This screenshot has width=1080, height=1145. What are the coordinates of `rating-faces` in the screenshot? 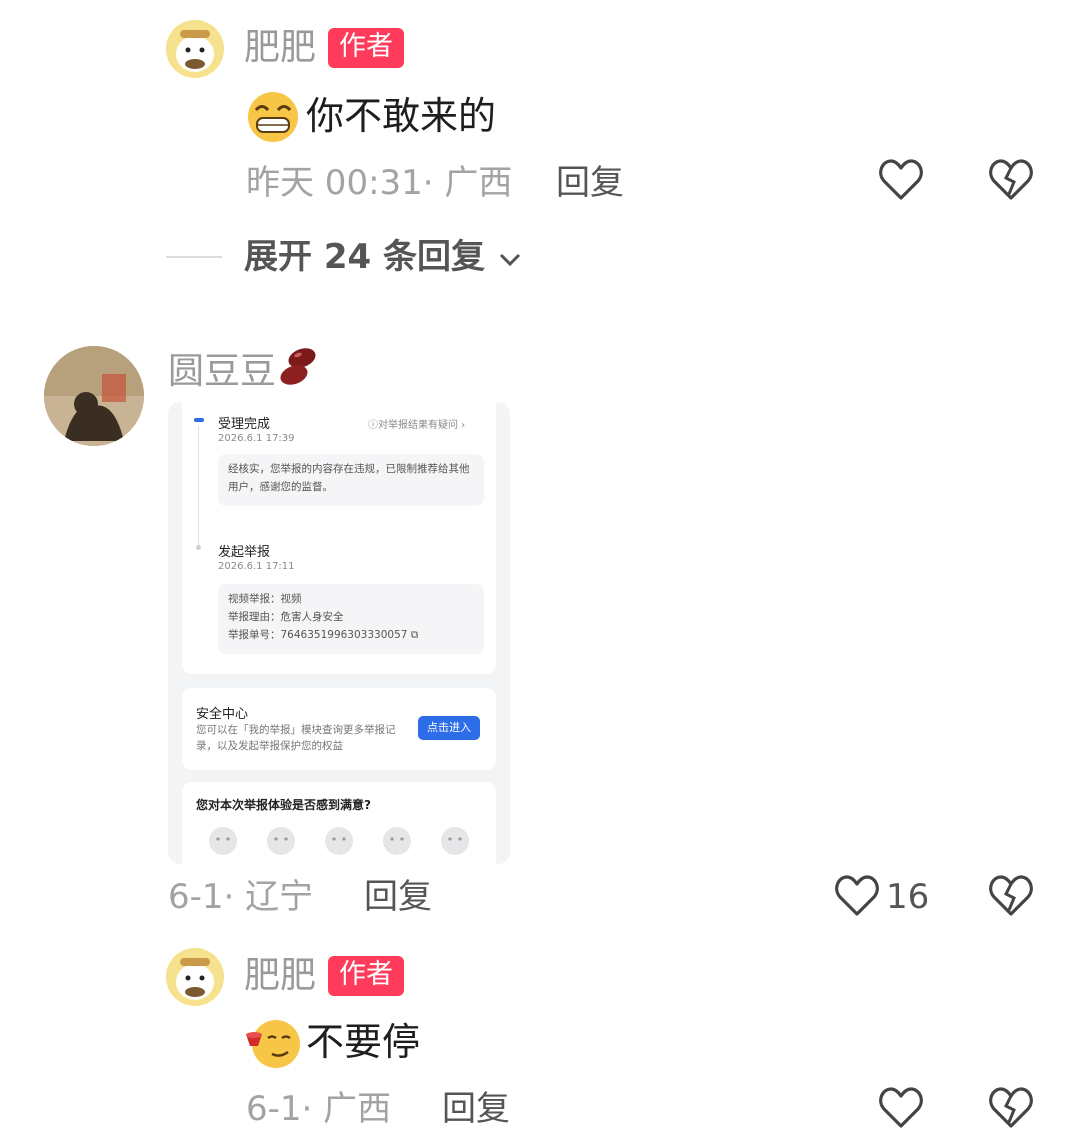 It's located at (343, 841).